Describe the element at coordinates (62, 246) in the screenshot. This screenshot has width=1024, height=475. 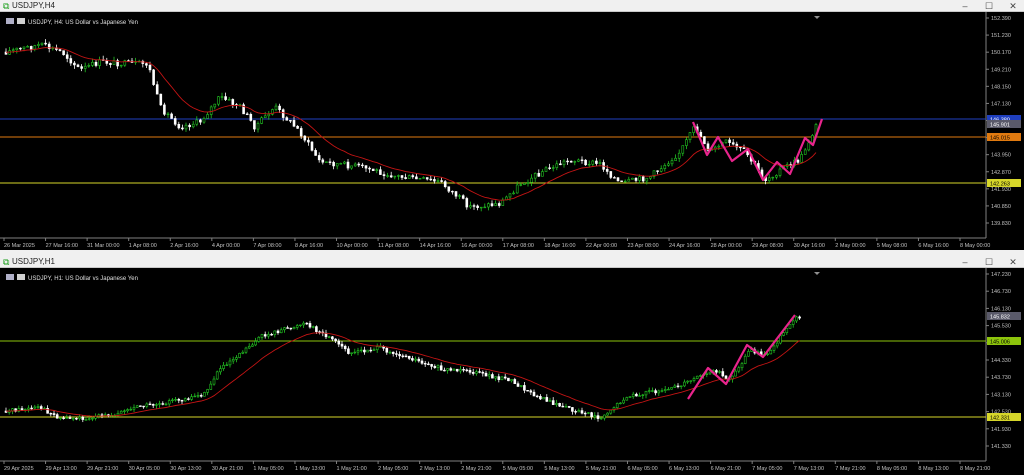
I see `time-axis-label: 27 Mar 16:00` at that location.